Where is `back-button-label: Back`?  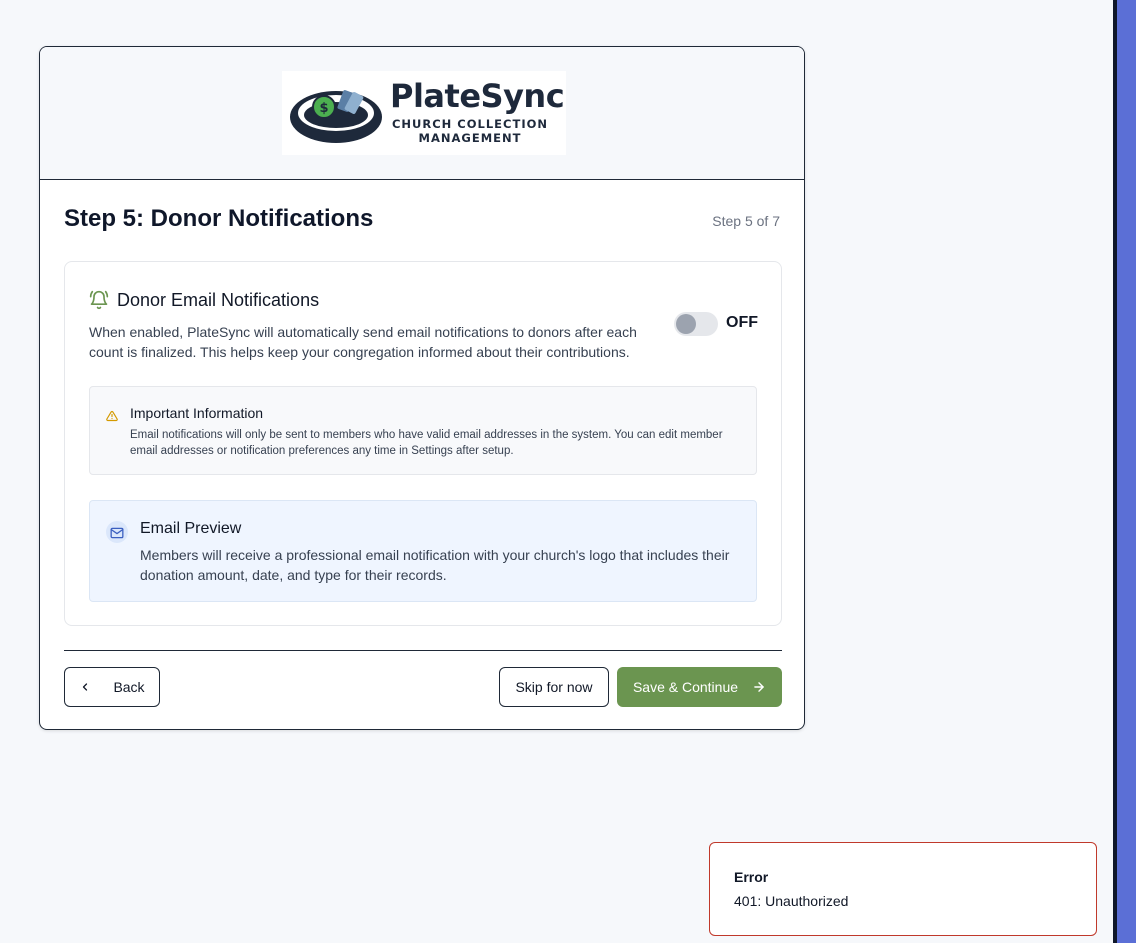 back-button-label: Back is located at coordinates (129, 687).